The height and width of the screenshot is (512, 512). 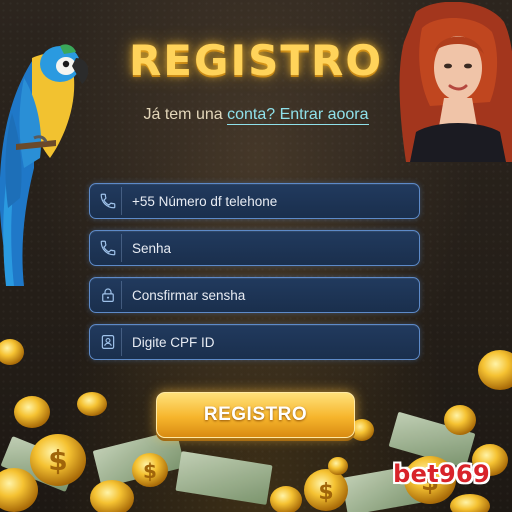 I want to click on login-link: conta? Entrar aoora, so click(x=298, y=115).